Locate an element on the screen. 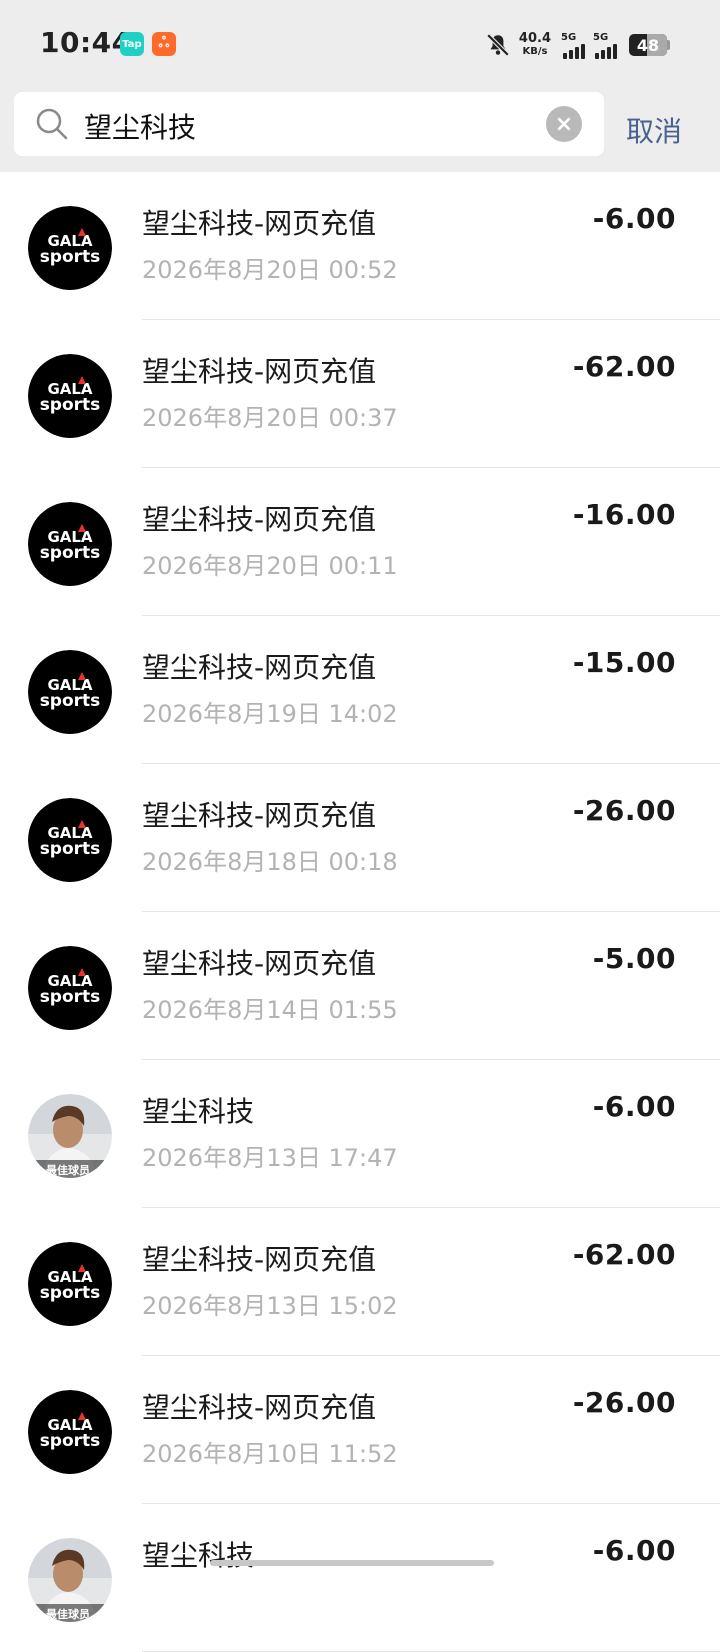 This screenshot has height=1652, width=720. signal-2-icon: 5G is located at coordinates (605, 45).